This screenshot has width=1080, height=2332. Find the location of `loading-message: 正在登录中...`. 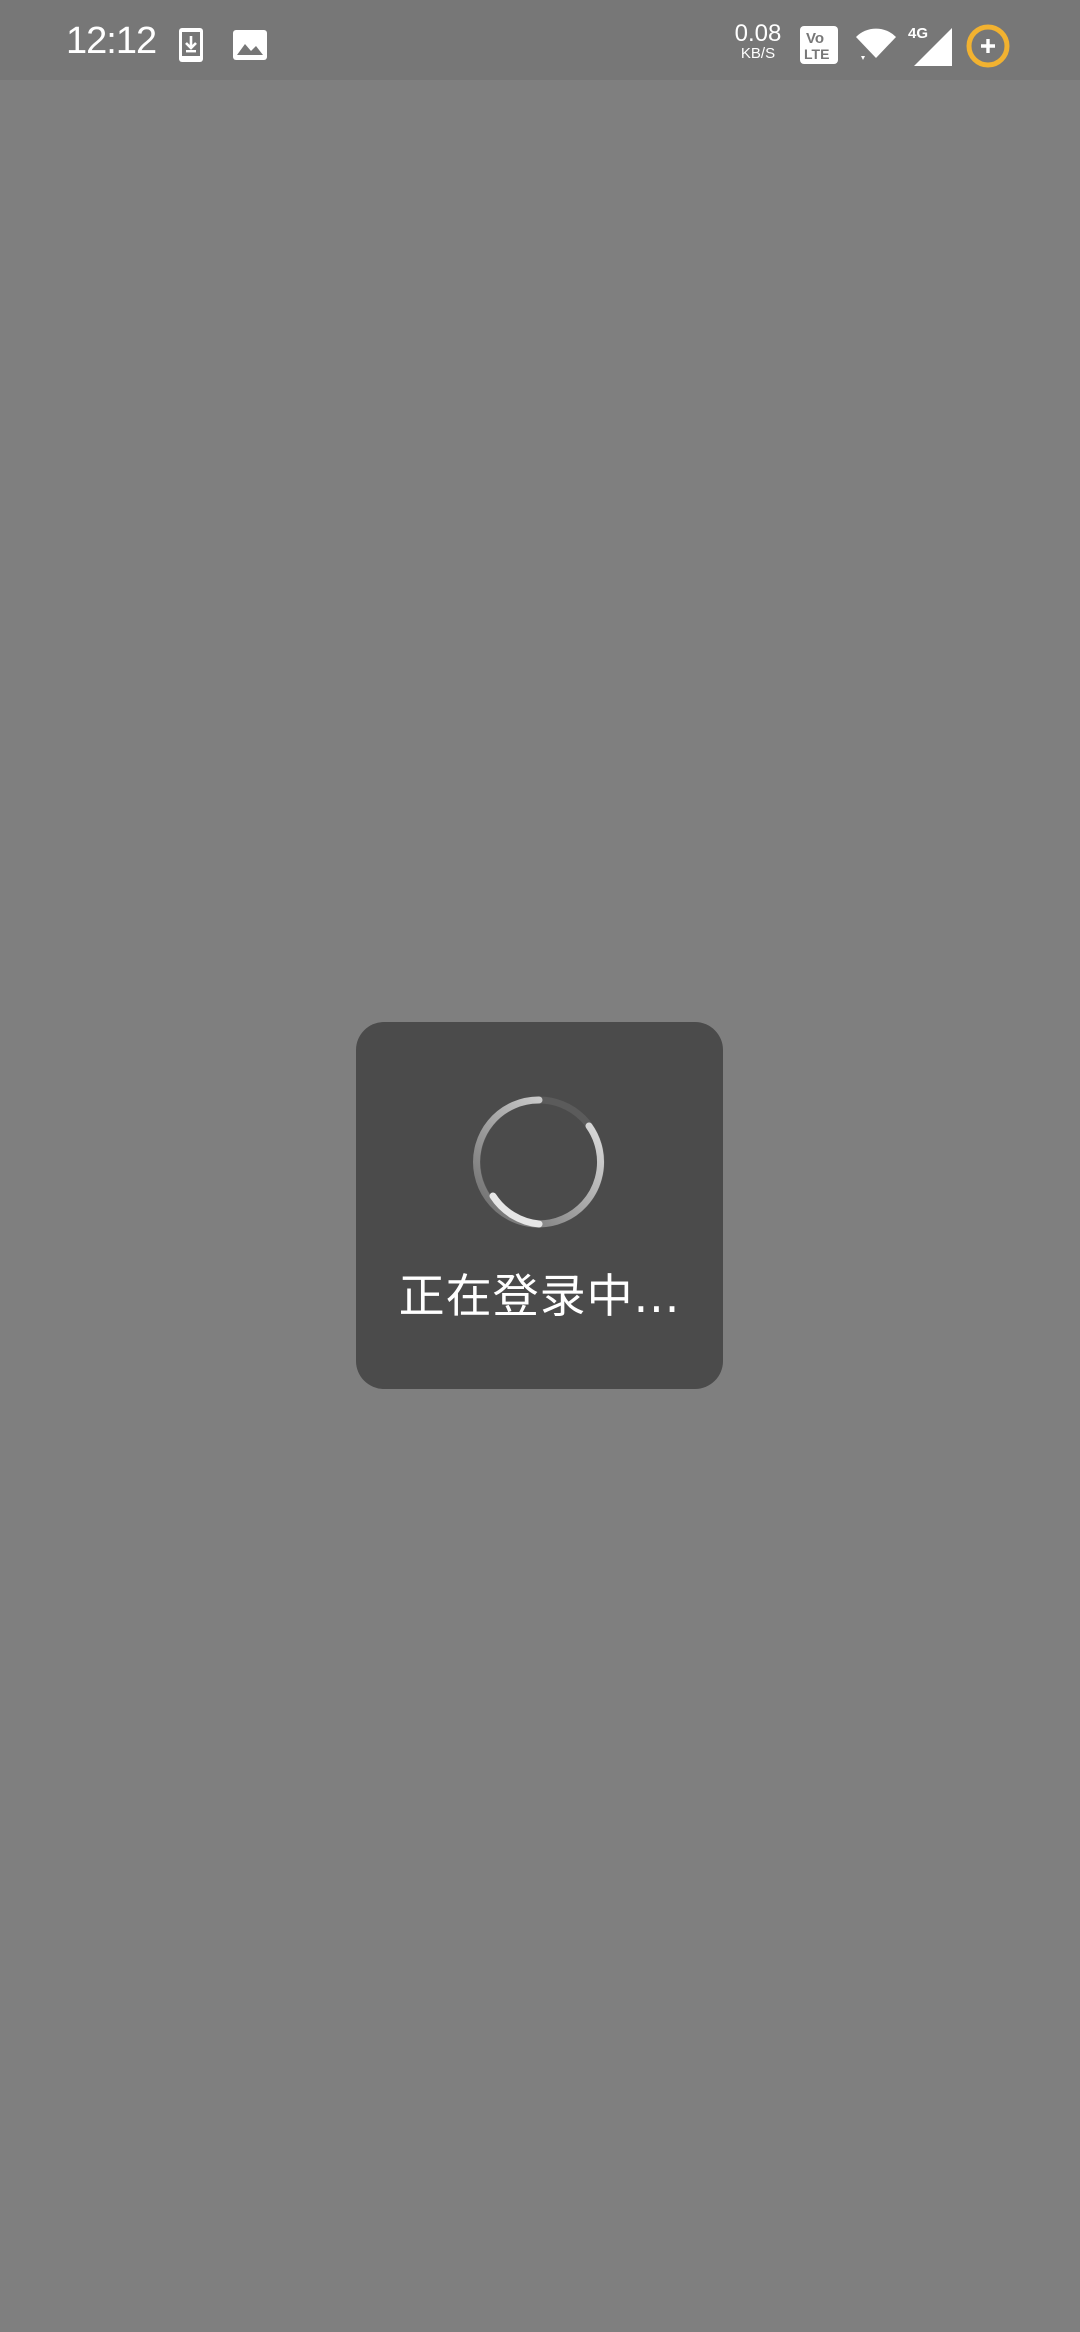

loading-message: 正在登录中... is located at coordinates (539, 1296).